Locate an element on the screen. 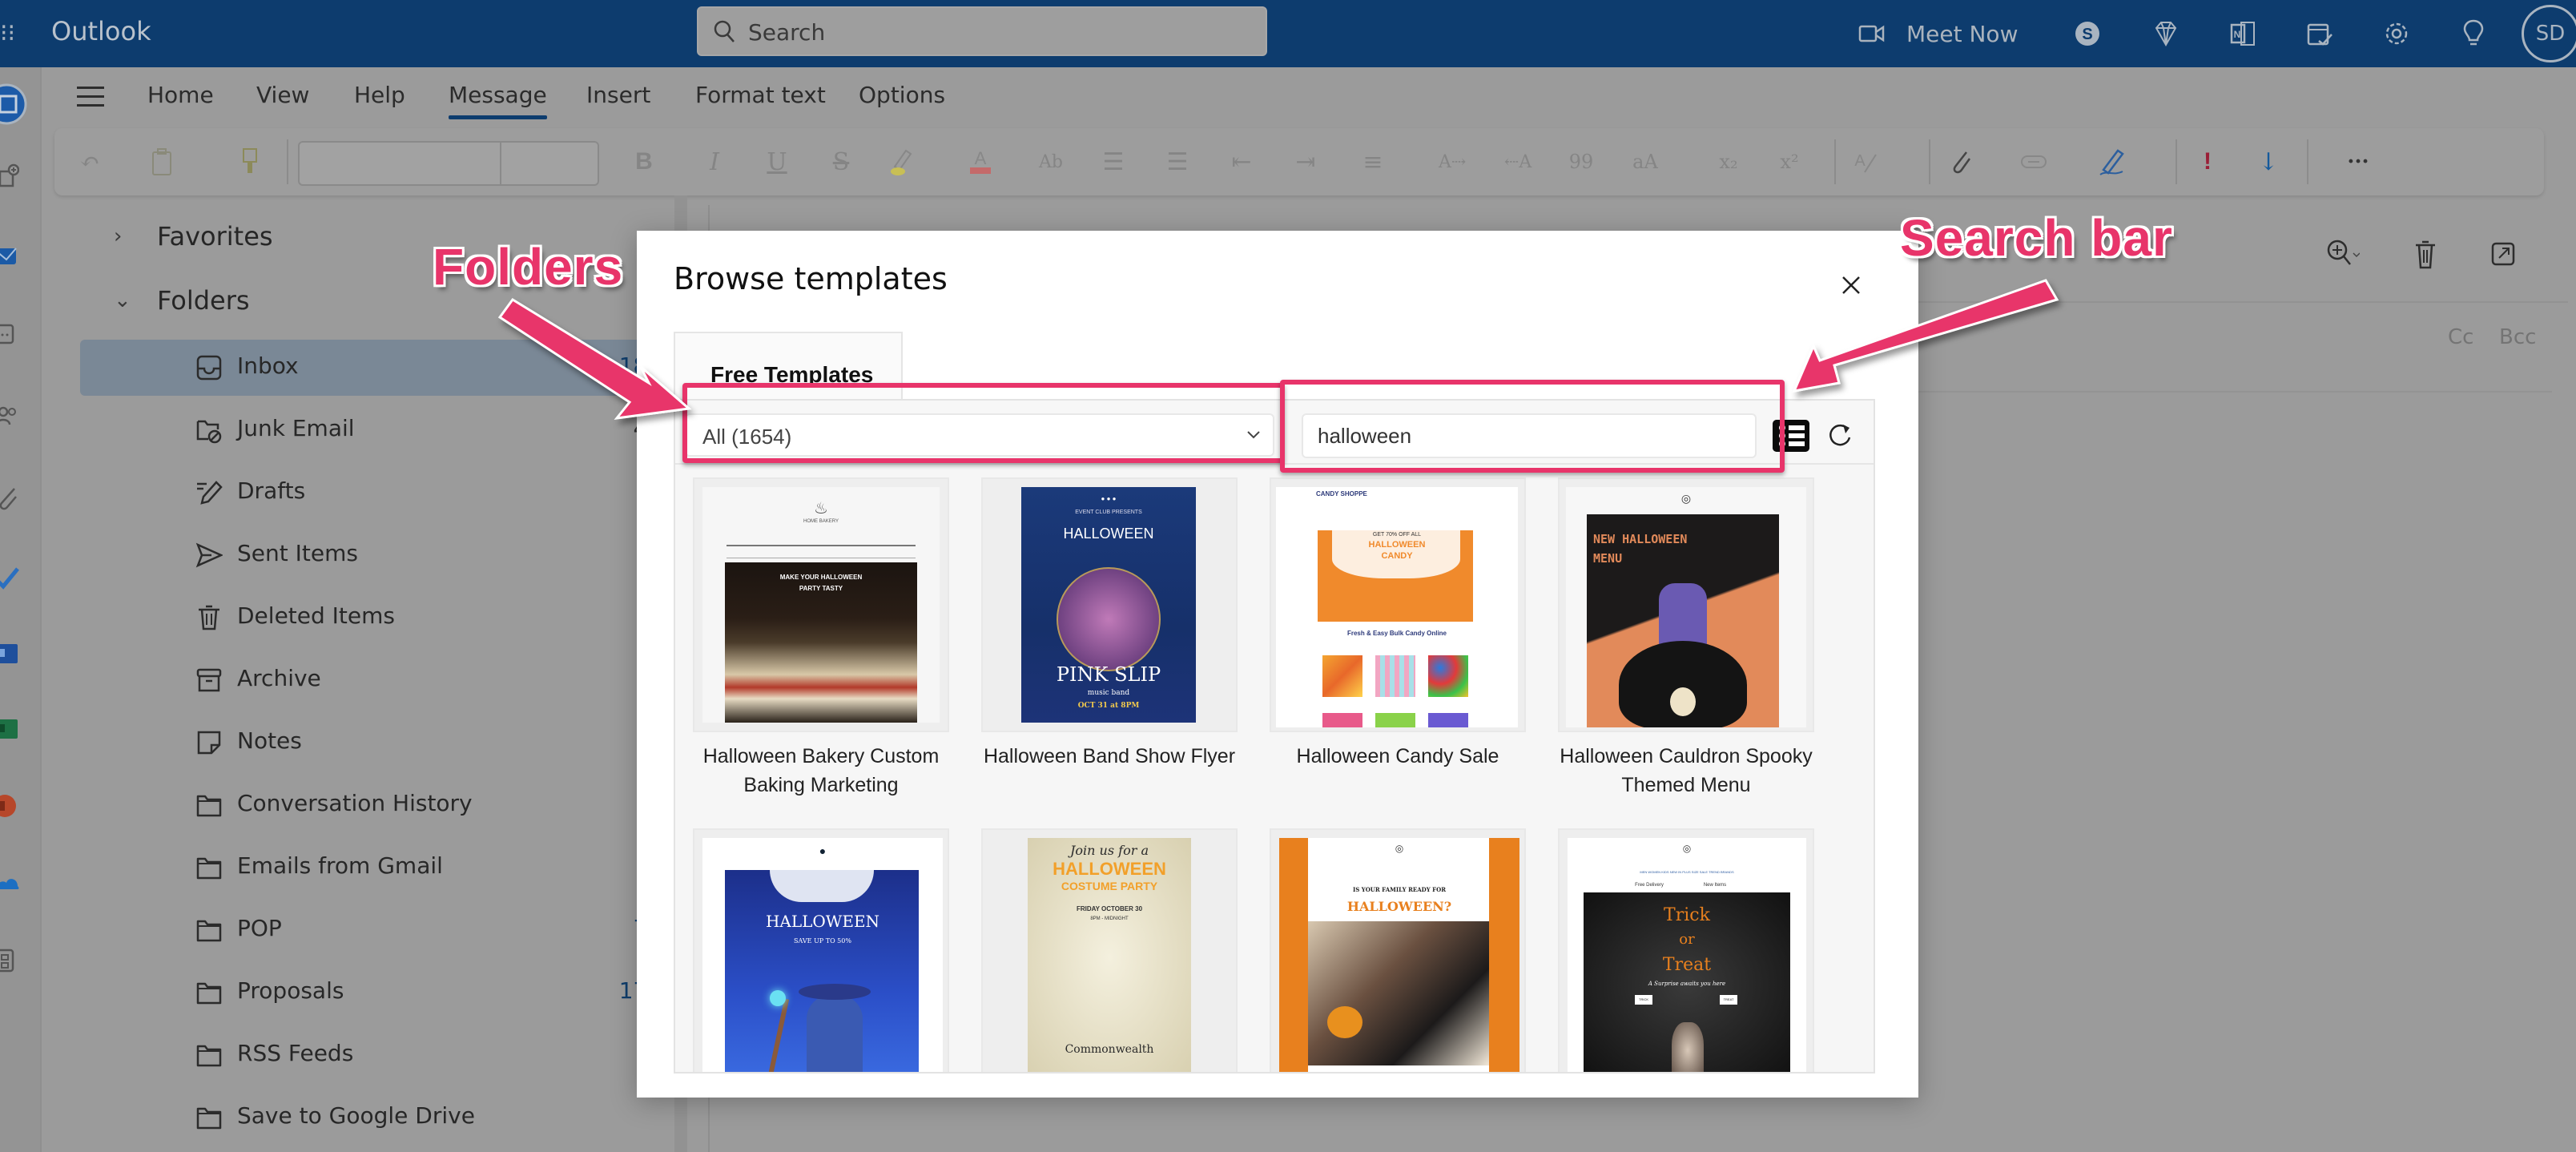 This screenshot has width=2576, height=1152. new-mail-icon is located at coordinates (9, 176).